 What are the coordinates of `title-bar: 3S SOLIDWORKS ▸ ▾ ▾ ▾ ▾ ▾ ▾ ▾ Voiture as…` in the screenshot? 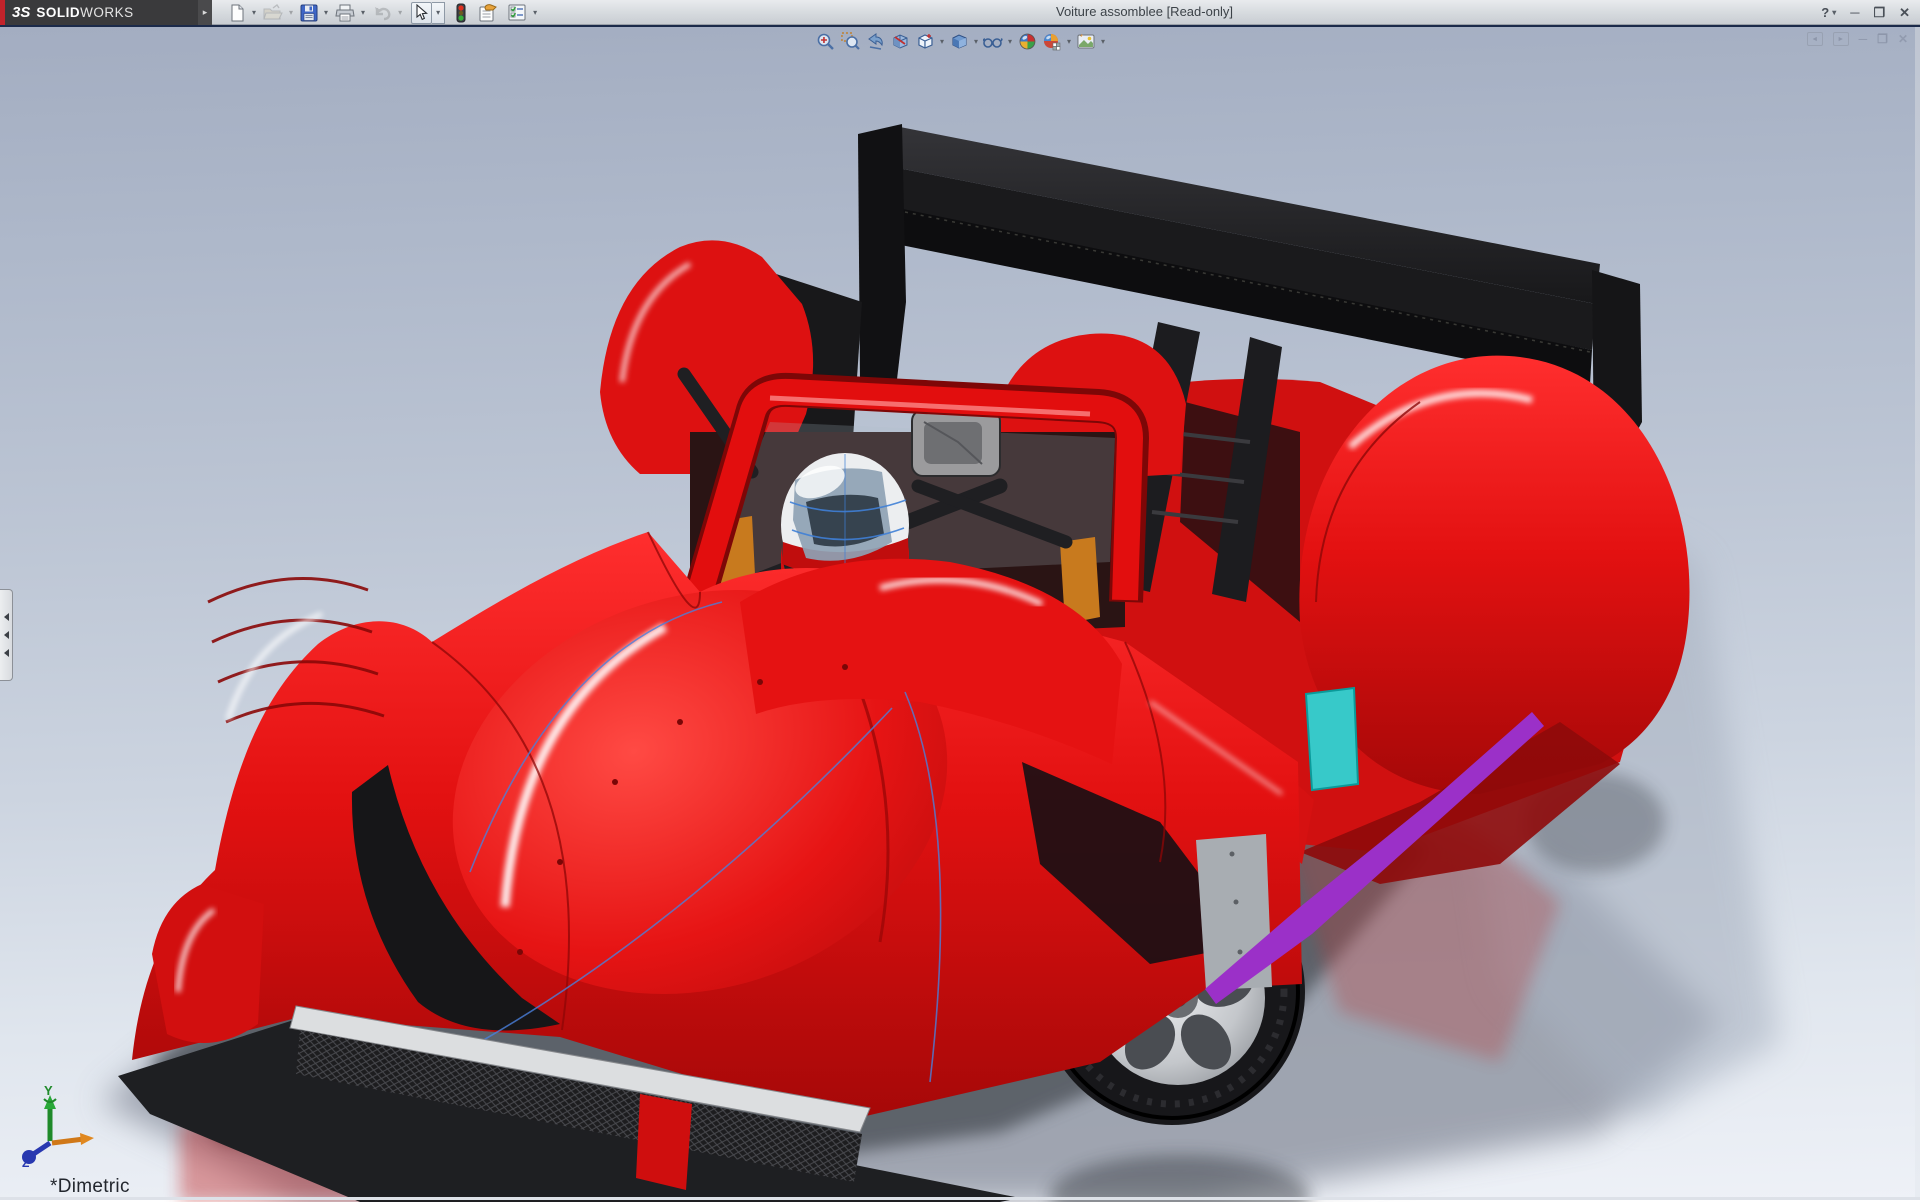 It's located at (960, 12).